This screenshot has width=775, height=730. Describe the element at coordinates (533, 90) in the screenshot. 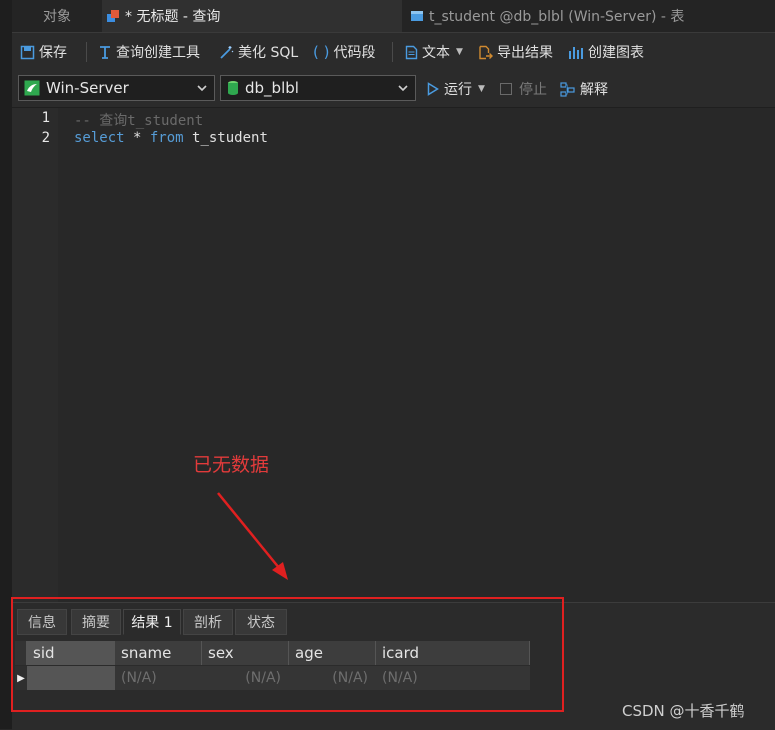

I see `stop-label: 停止` at that location.